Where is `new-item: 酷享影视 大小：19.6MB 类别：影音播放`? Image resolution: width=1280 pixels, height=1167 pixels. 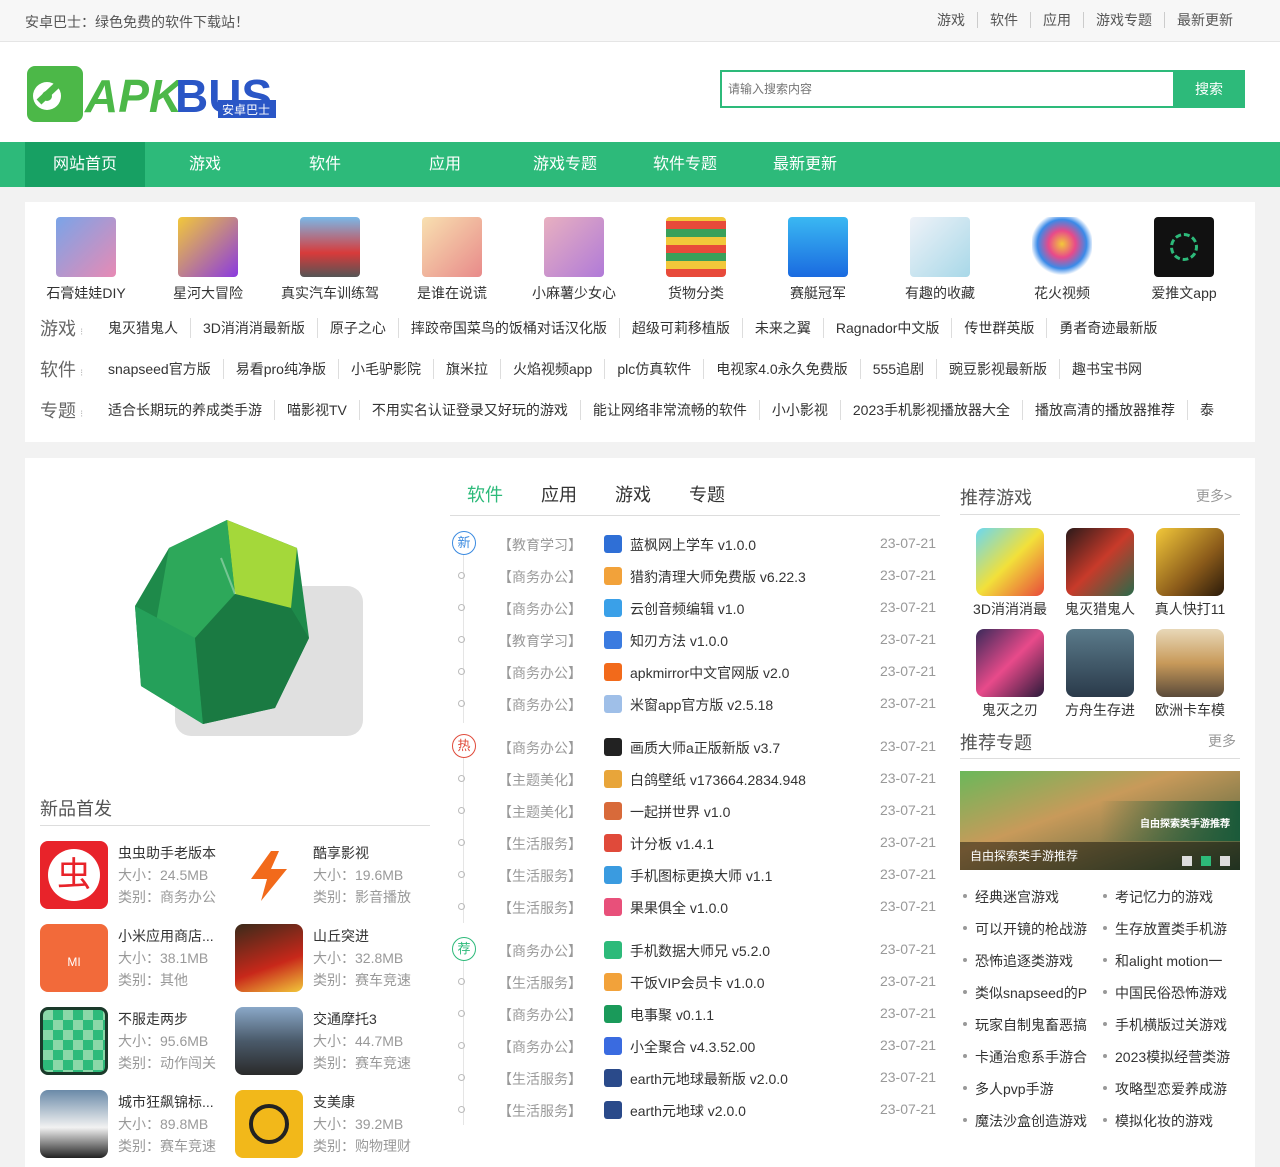 new-item: 酷享影视 大小：19.6MB 类别：影音播放 is located at coordinates (330, 876).